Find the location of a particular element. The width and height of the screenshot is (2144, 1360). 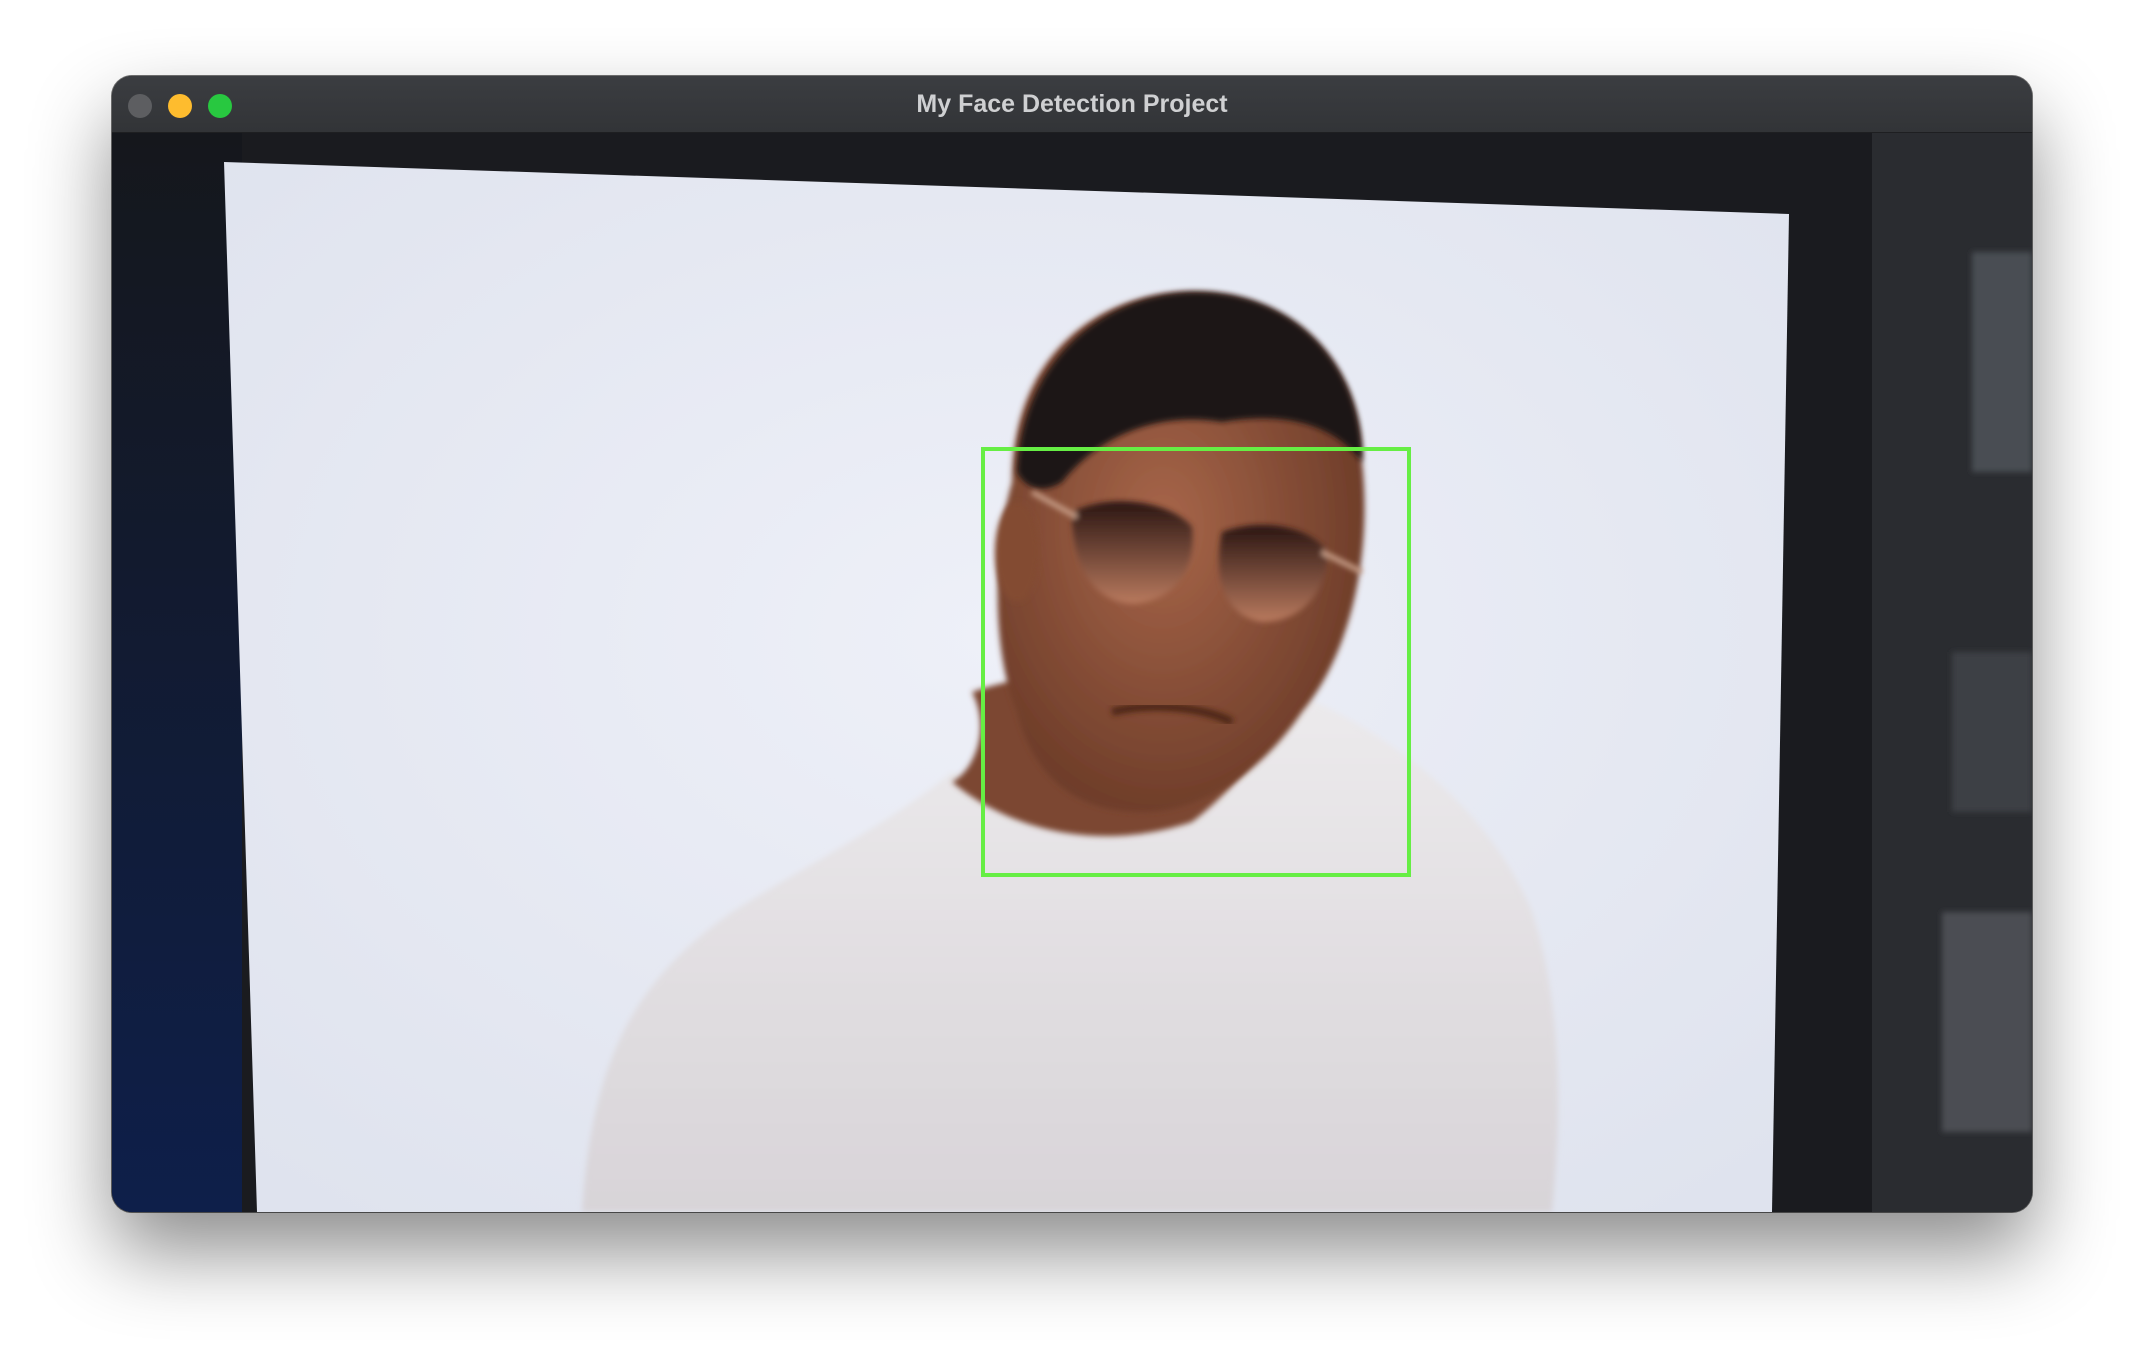

title-bar: My Face Detection Project is located at coordinates (1072, 104).